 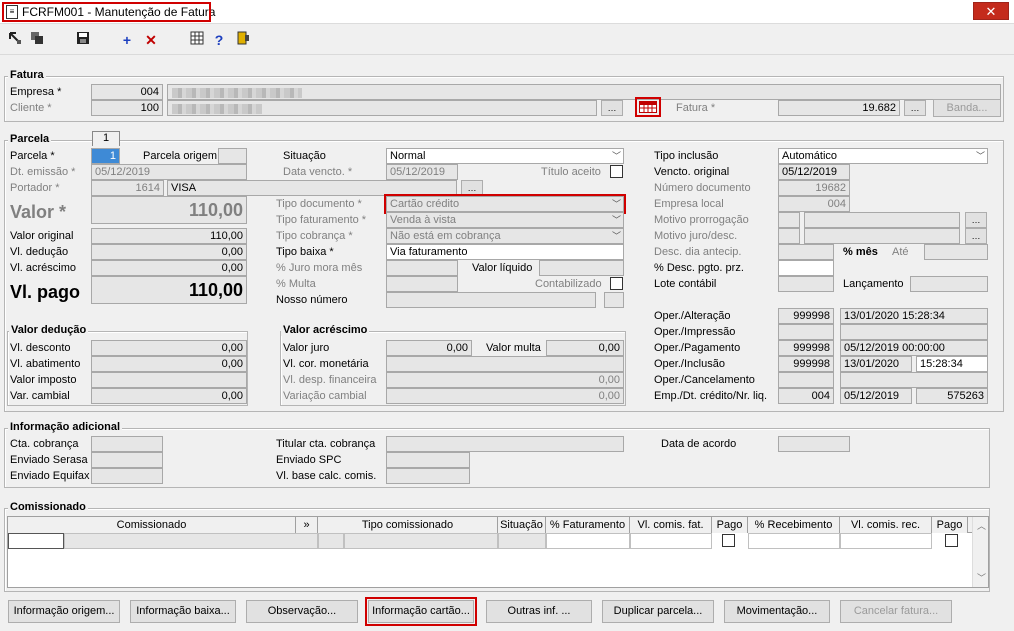 I want to click on numero-documento-field: 19682, so click(x=814, y=188).